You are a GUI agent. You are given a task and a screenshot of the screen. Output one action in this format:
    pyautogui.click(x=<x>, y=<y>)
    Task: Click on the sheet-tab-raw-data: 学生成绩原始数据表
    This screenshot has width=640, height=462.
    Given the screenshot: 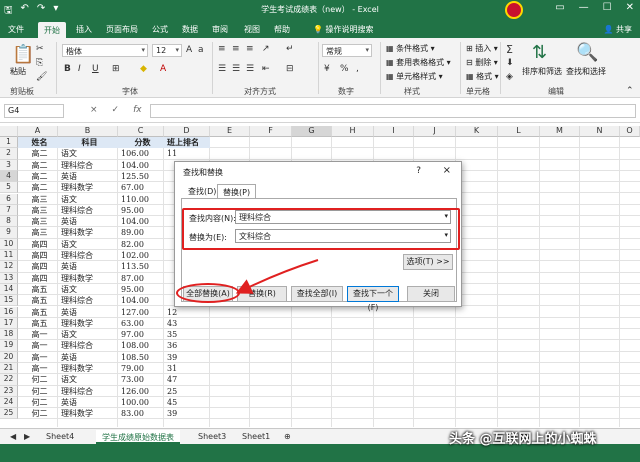 What is the action you would take?
    pyautogui.click(x=138, y=437)
    